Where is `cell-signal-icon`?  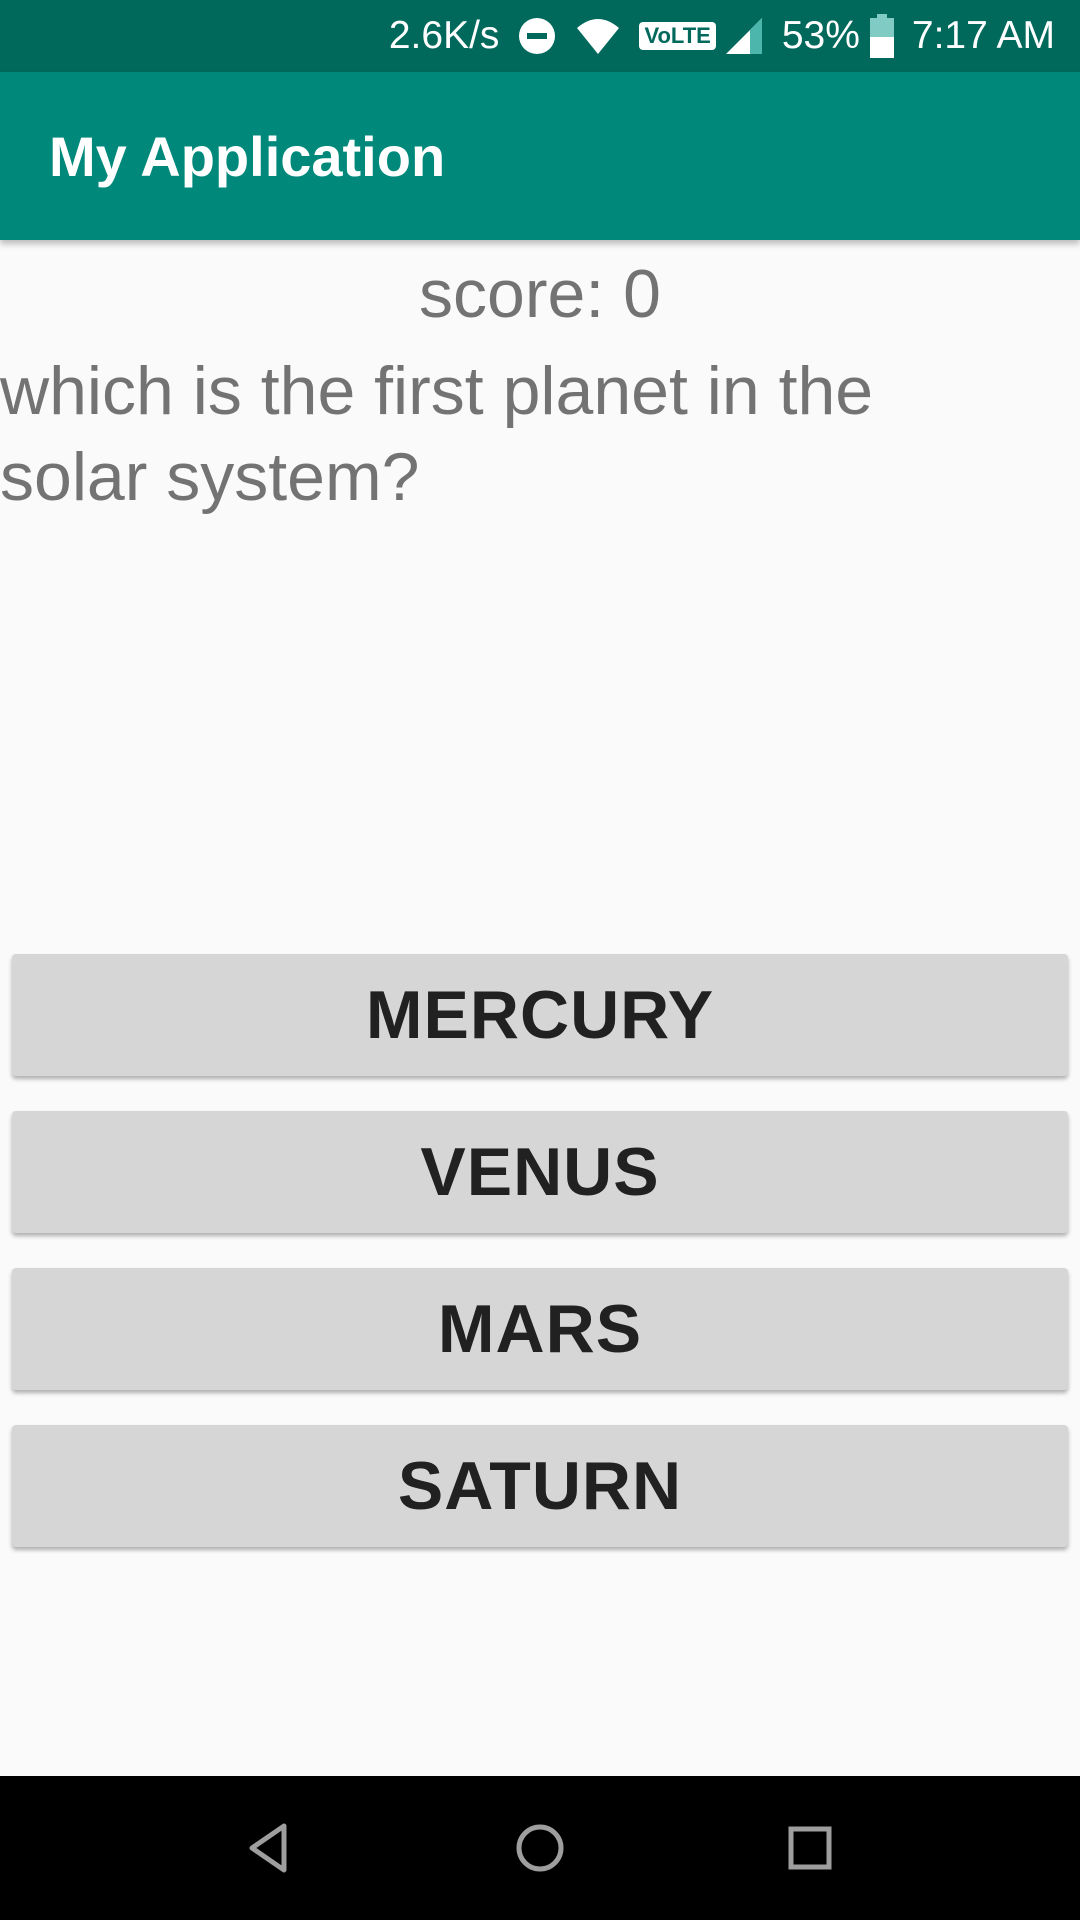
cell-signal-icon is located at coordinates (744, 36).